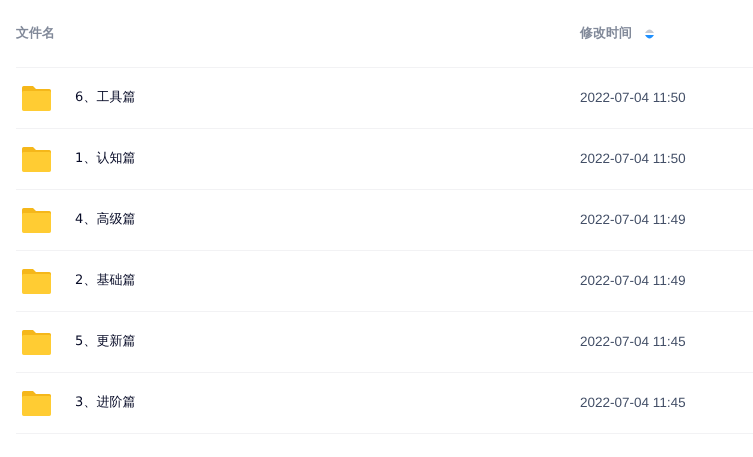  What do you see at coordinates (606, 34) in the screenshot?
I see `column-header: 修改时间` at bounding box center [606, 34].